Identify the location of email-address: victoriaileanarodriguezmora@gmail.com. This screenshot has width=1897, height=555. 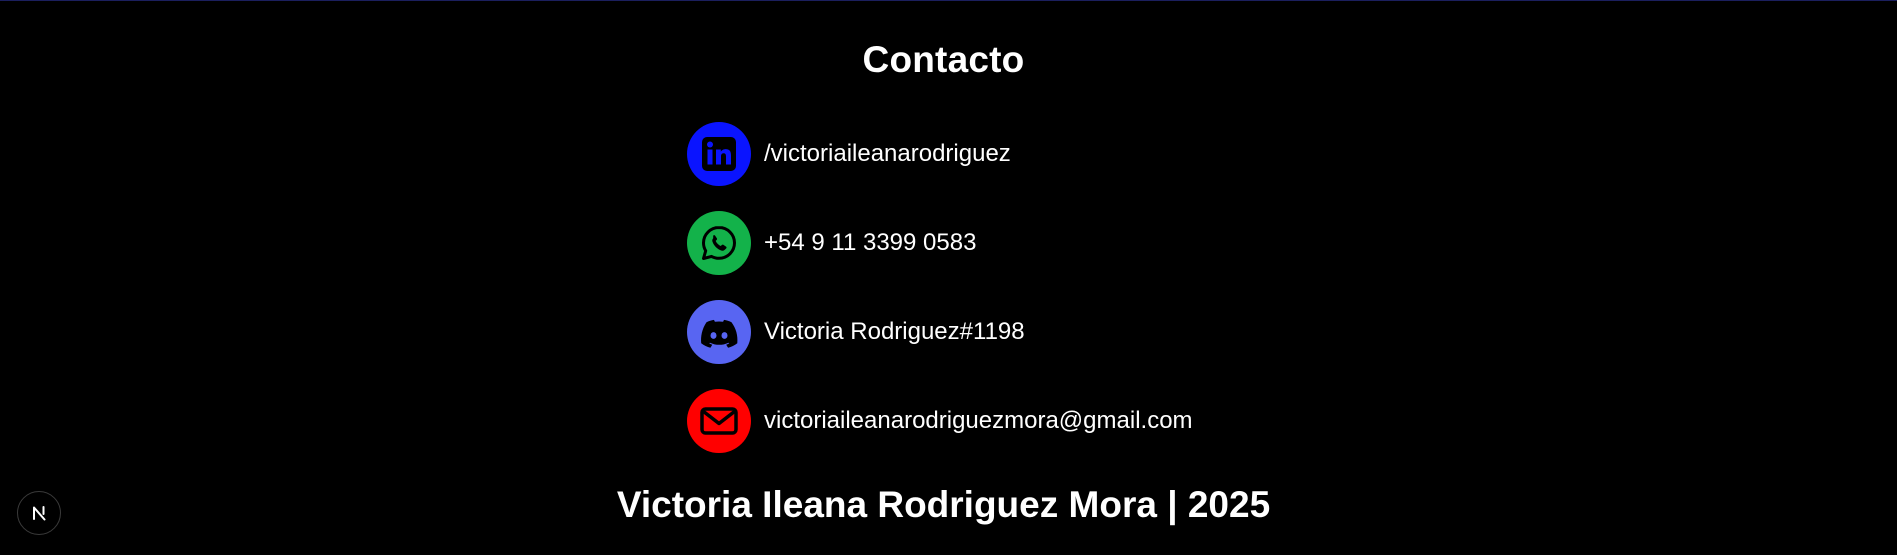
(978, 420).